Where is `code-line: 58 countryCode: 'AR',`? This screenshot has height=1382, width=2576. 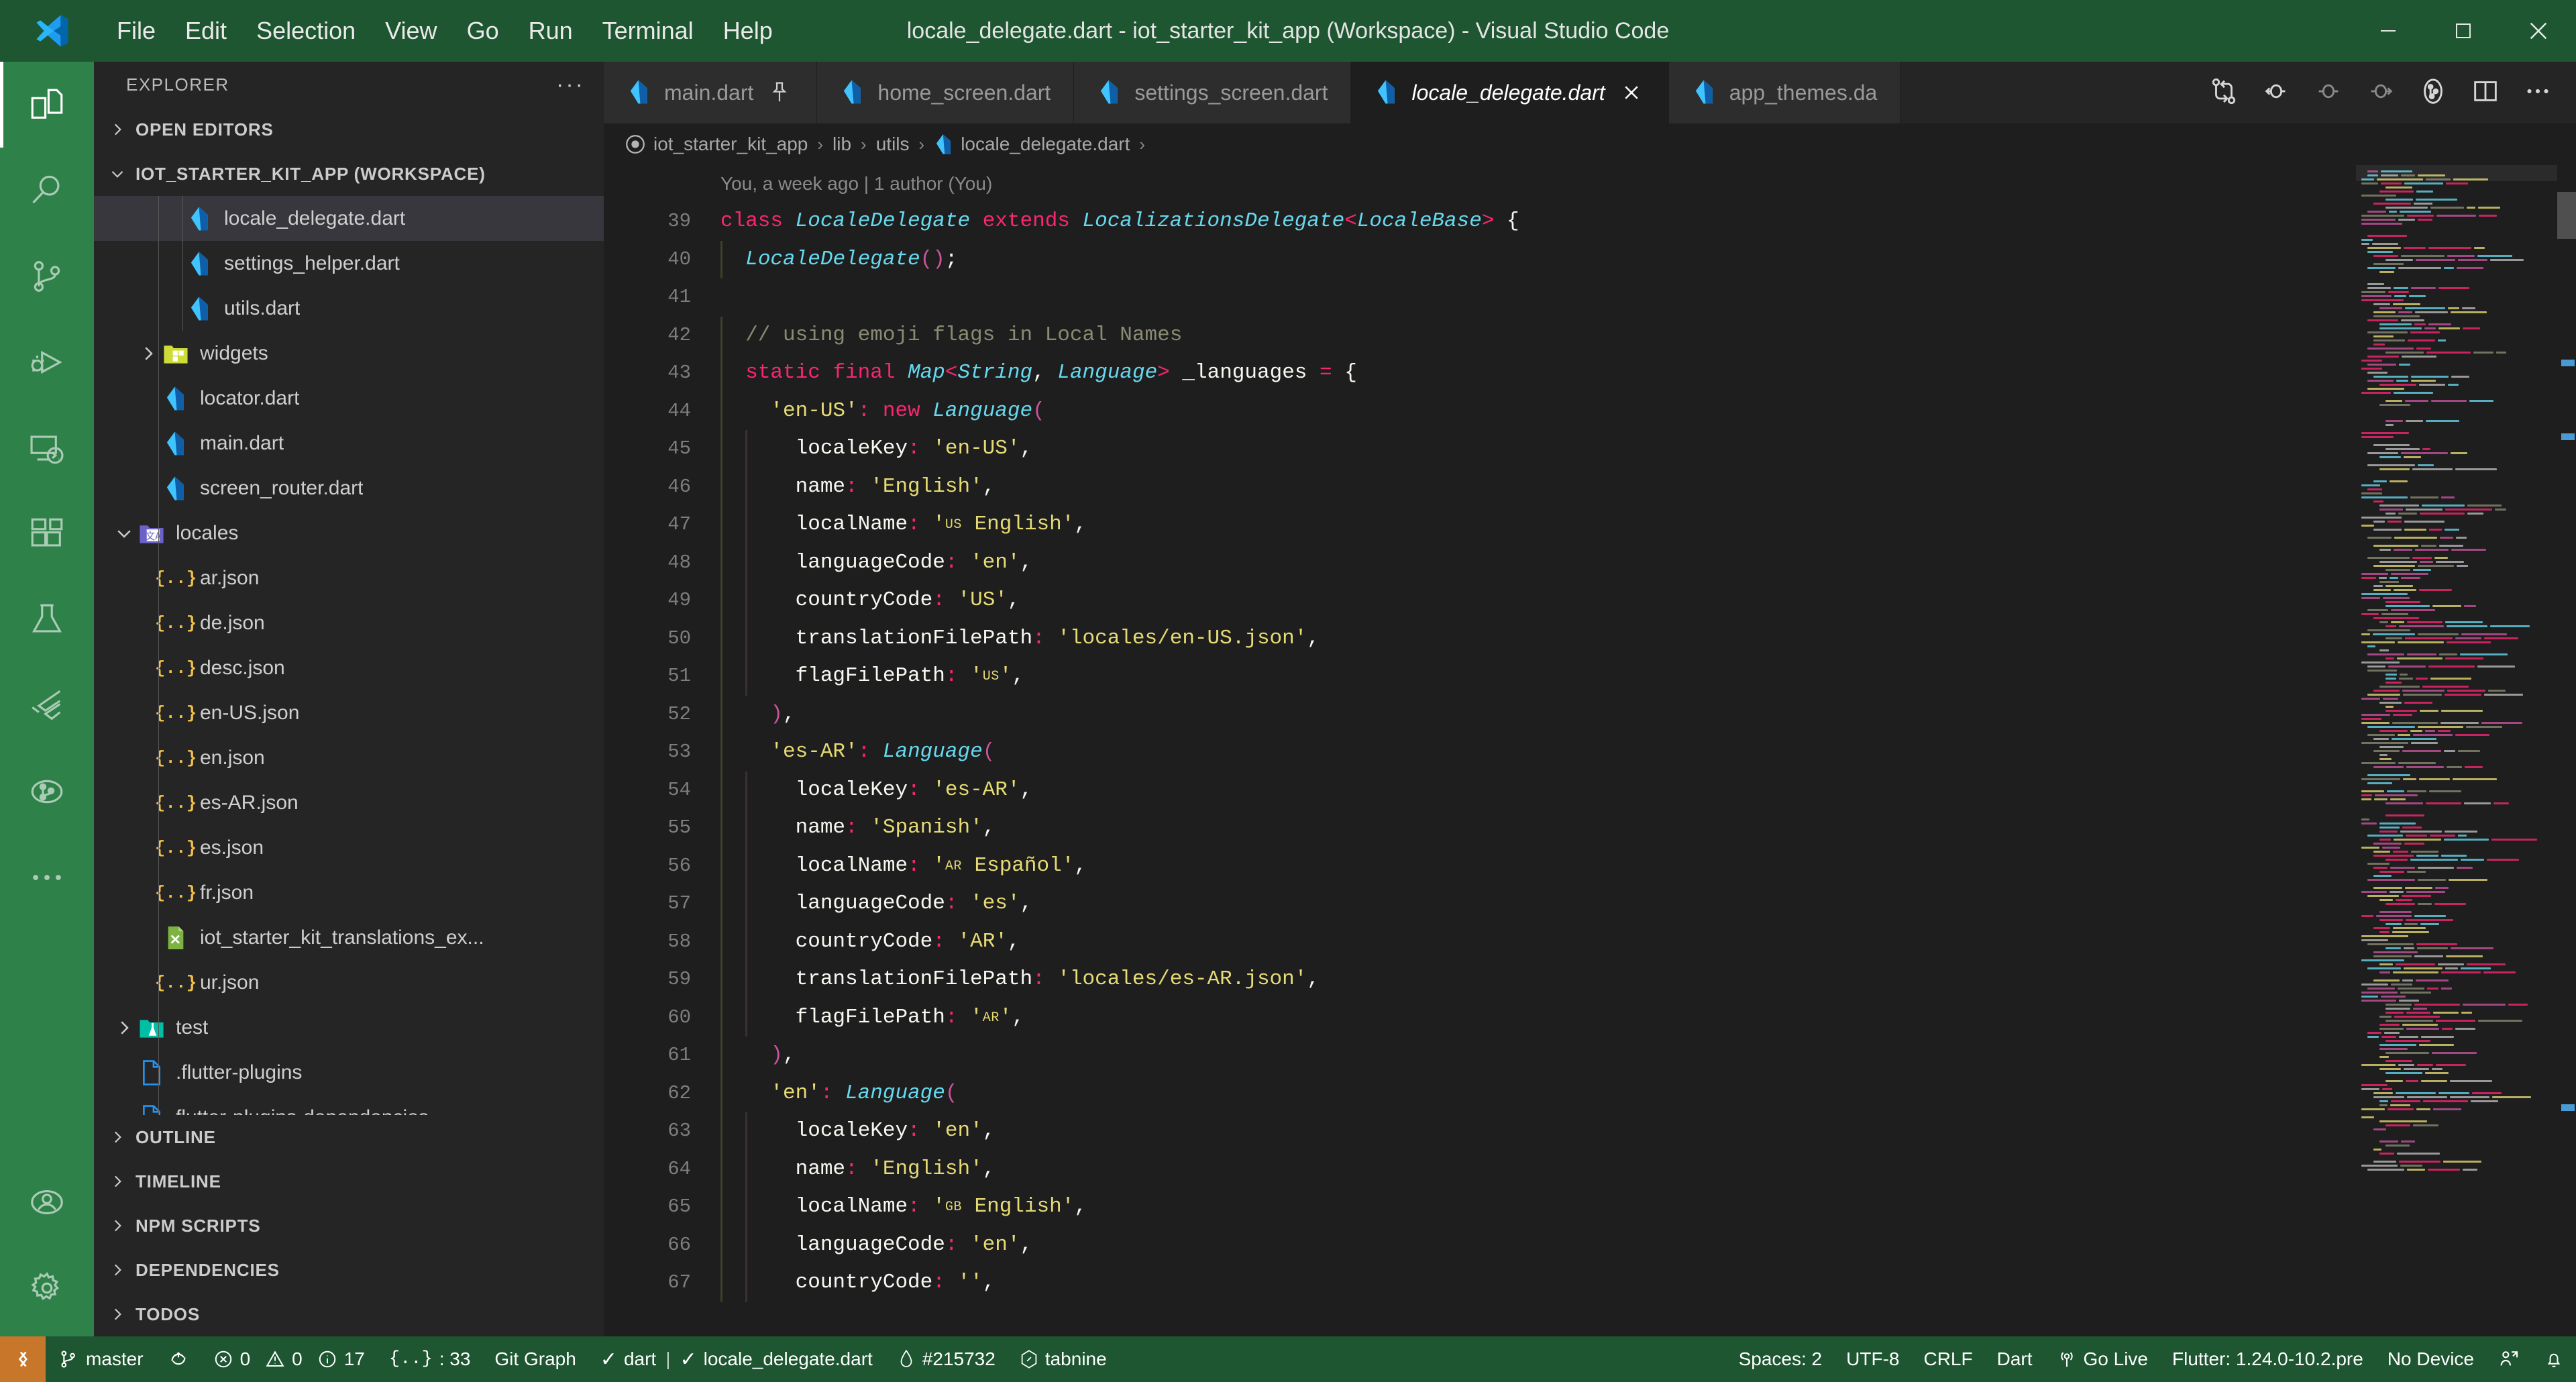
code-line: 58 countryCode: 'AR', is located at coordinates (1480, 941).